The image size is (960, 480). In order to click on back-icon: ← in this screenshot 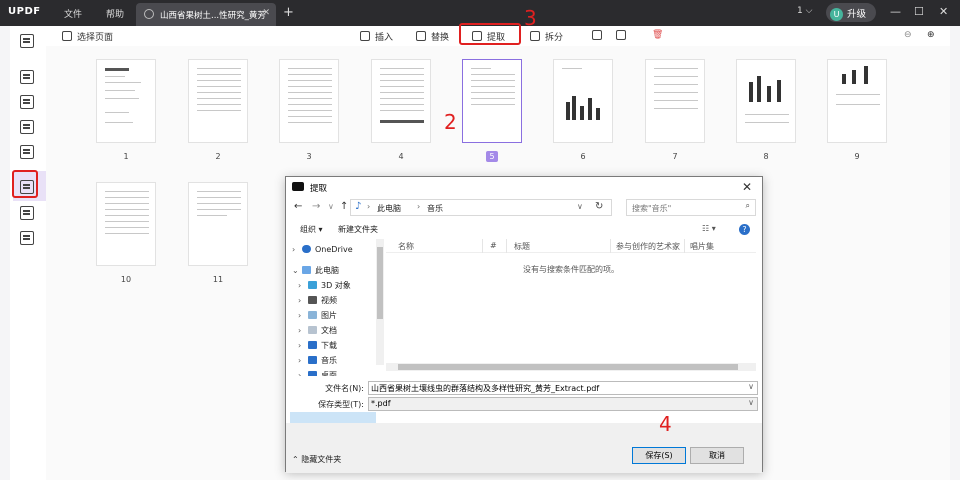, I will do `click(298, 206)`.